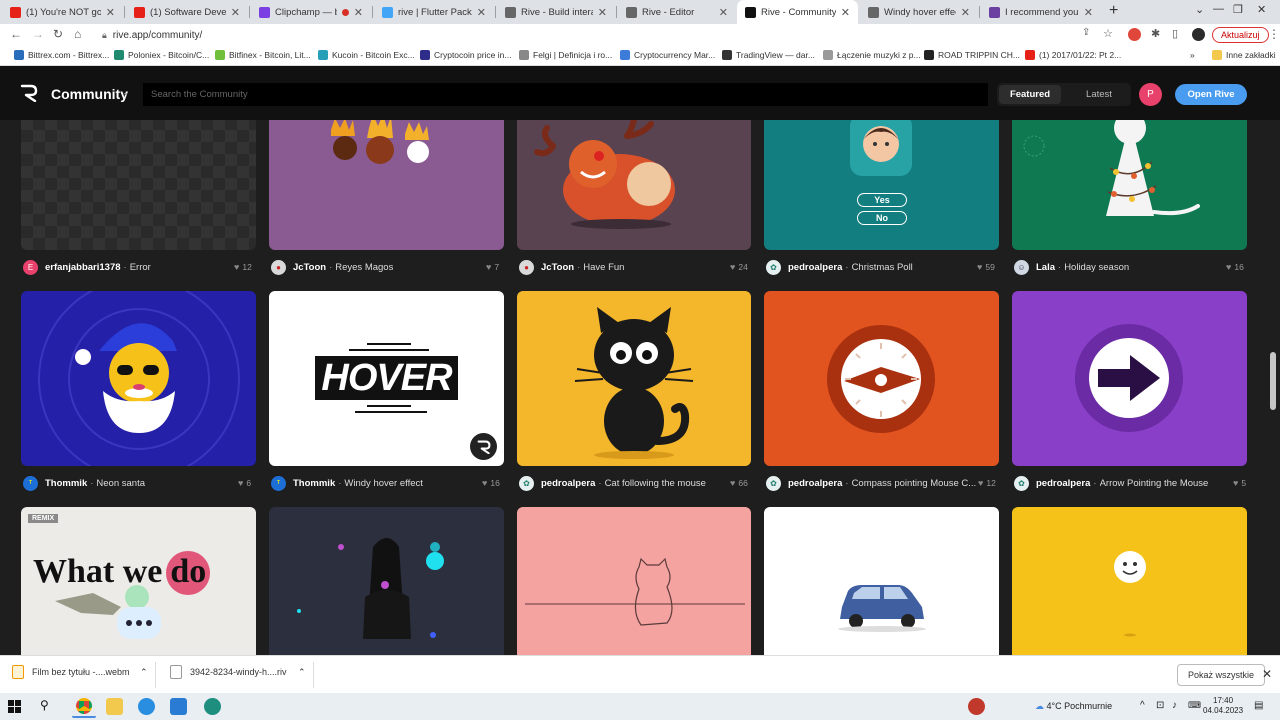 Image resolution: width=1280 pixels, height=720 pixels. I want to click on tab-search-icon: ⌄, so click(1199, 9).